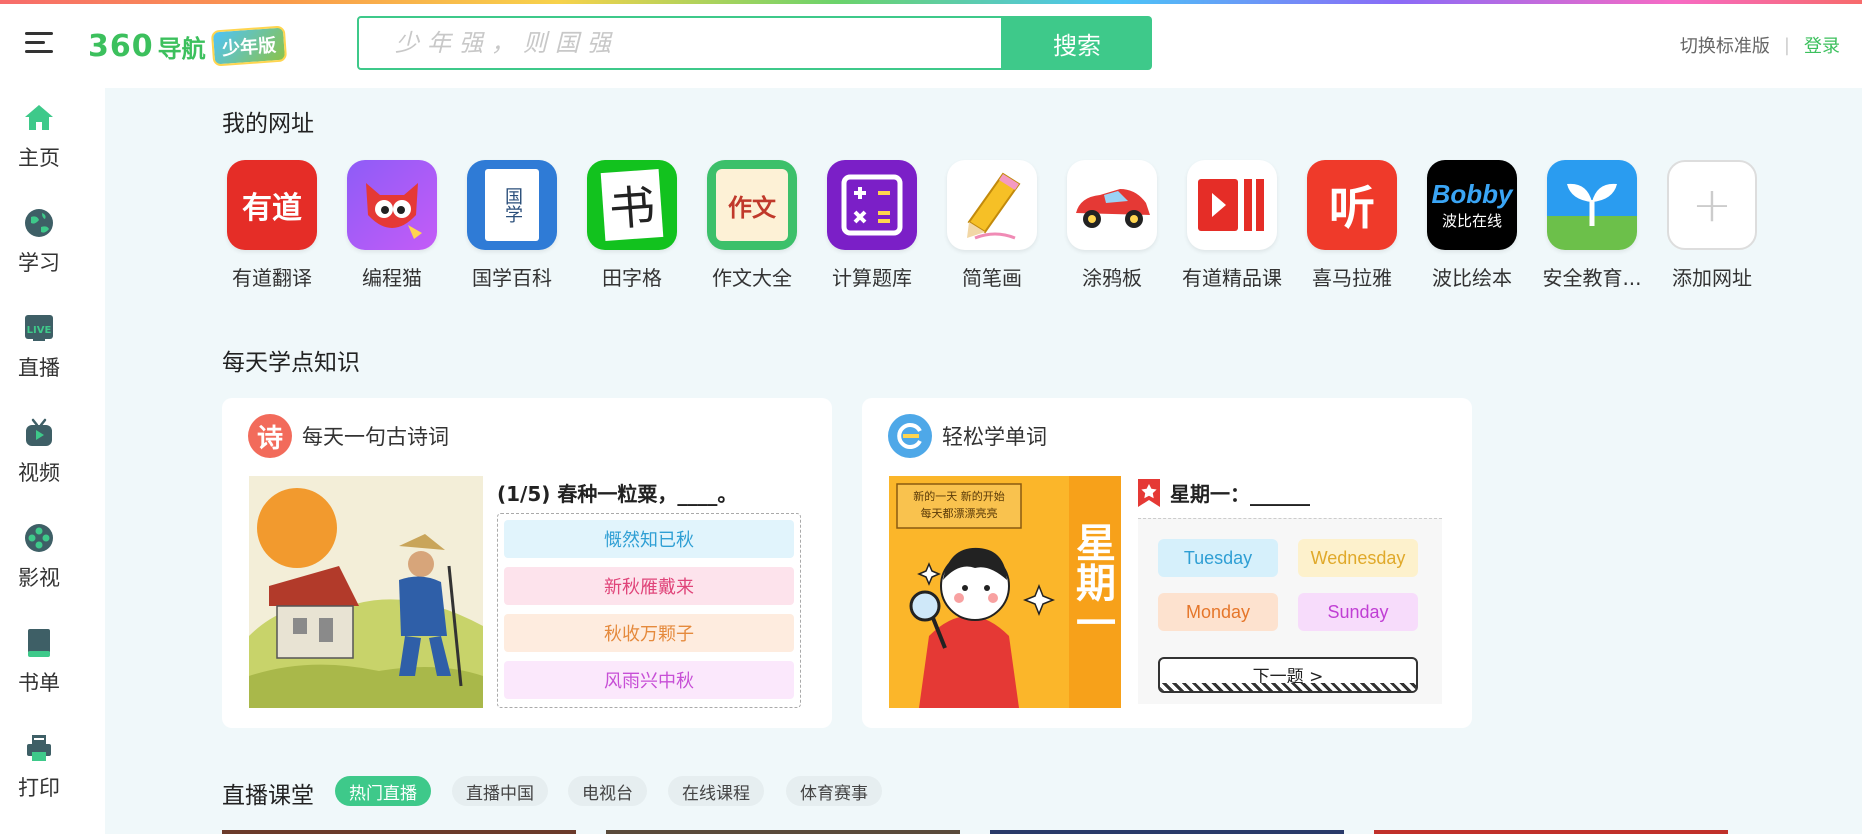  I want to click on word-option: Tuesday, so click(1218, 558).